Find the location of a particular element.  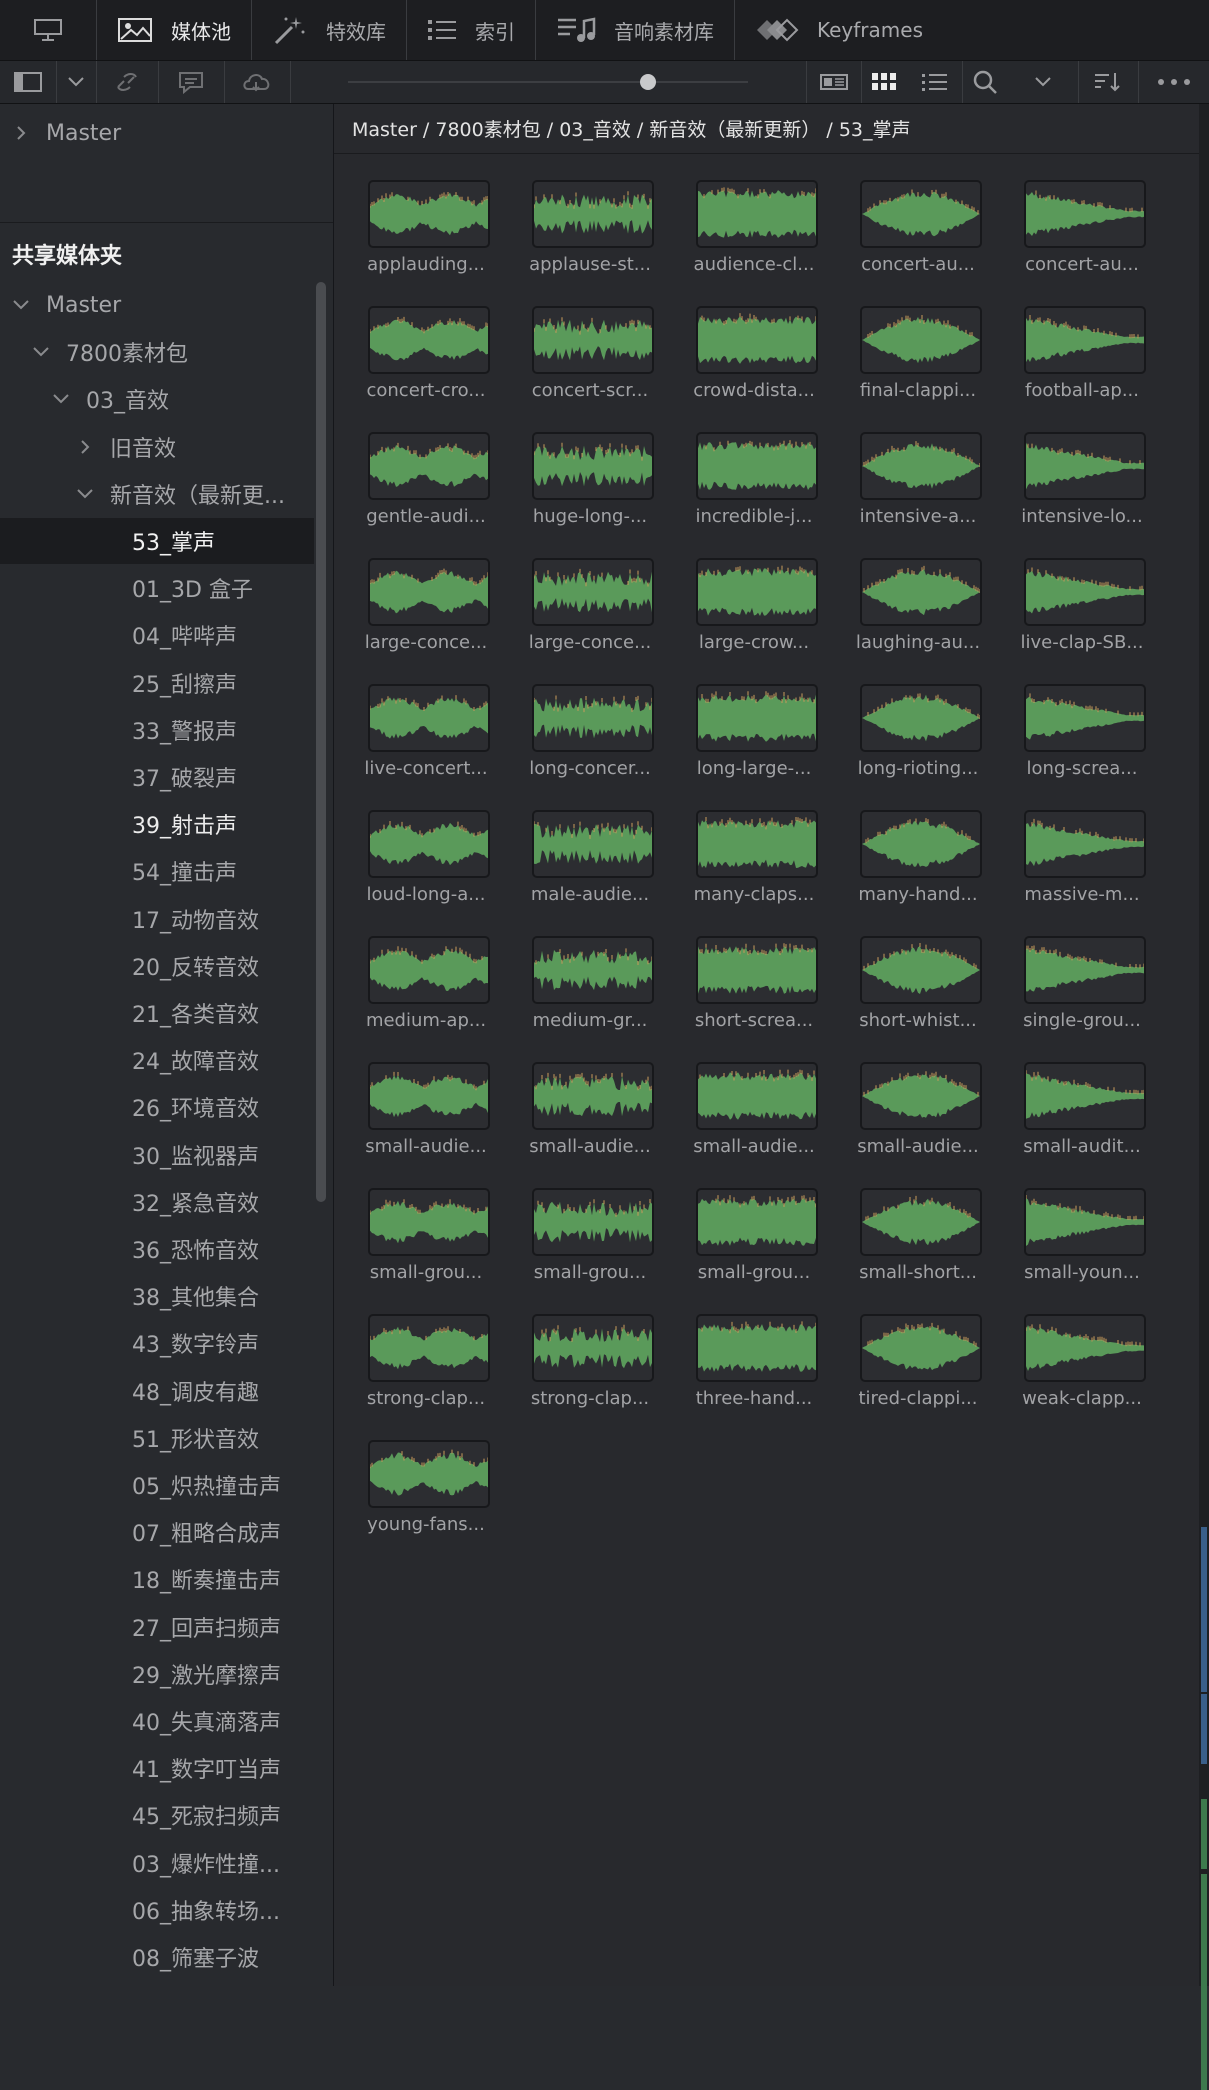

bin-item: 29_激光摩擦声 is located at coordinates (157, 1674).